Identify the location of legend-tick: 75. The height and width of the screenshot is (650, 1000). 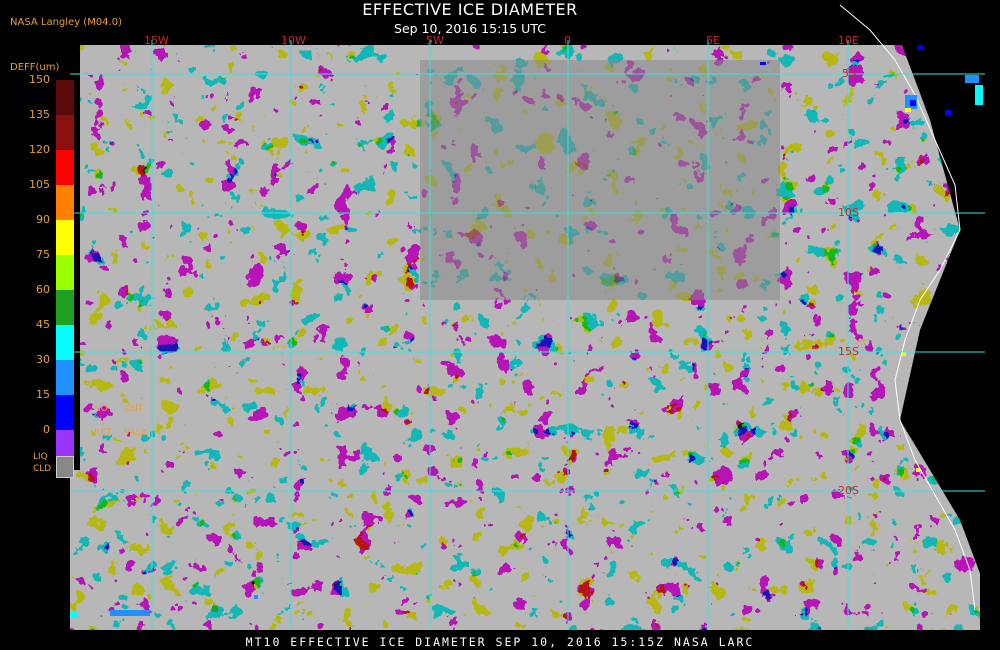
(43, 254).